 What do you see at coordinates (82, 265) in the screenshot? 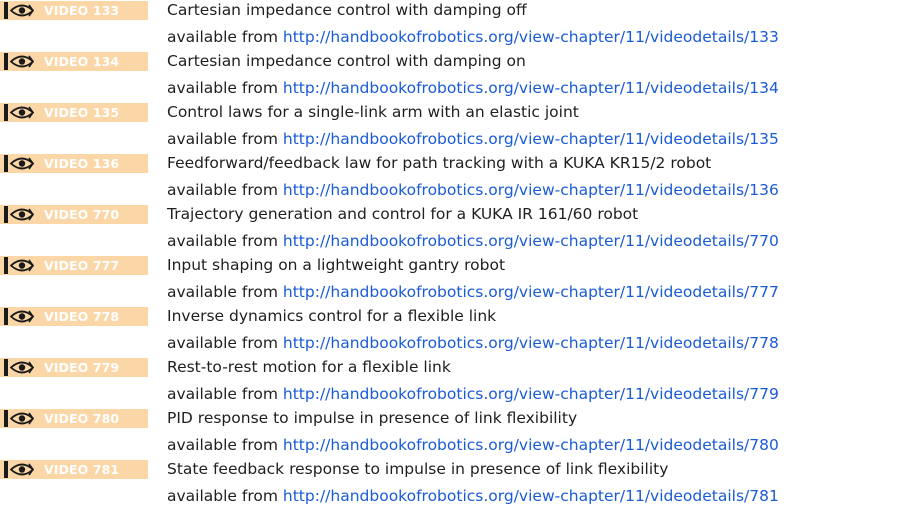
I see `video-number: VIDEO 777` at bounding box center [82, 265].